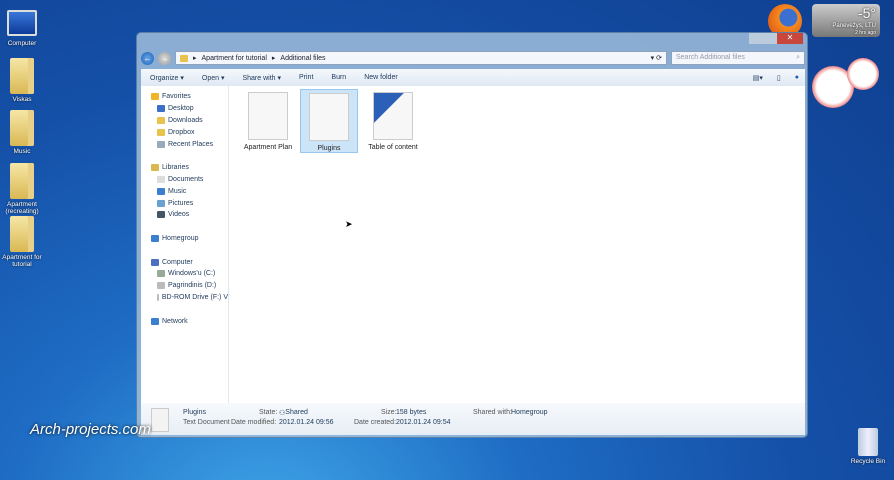 The image size is (894, 480). What do you see at coordinates (194, 297) in the screenshot?
I see `label: BD-ROM Drive (F:) V` at bounding box center [194, 297].